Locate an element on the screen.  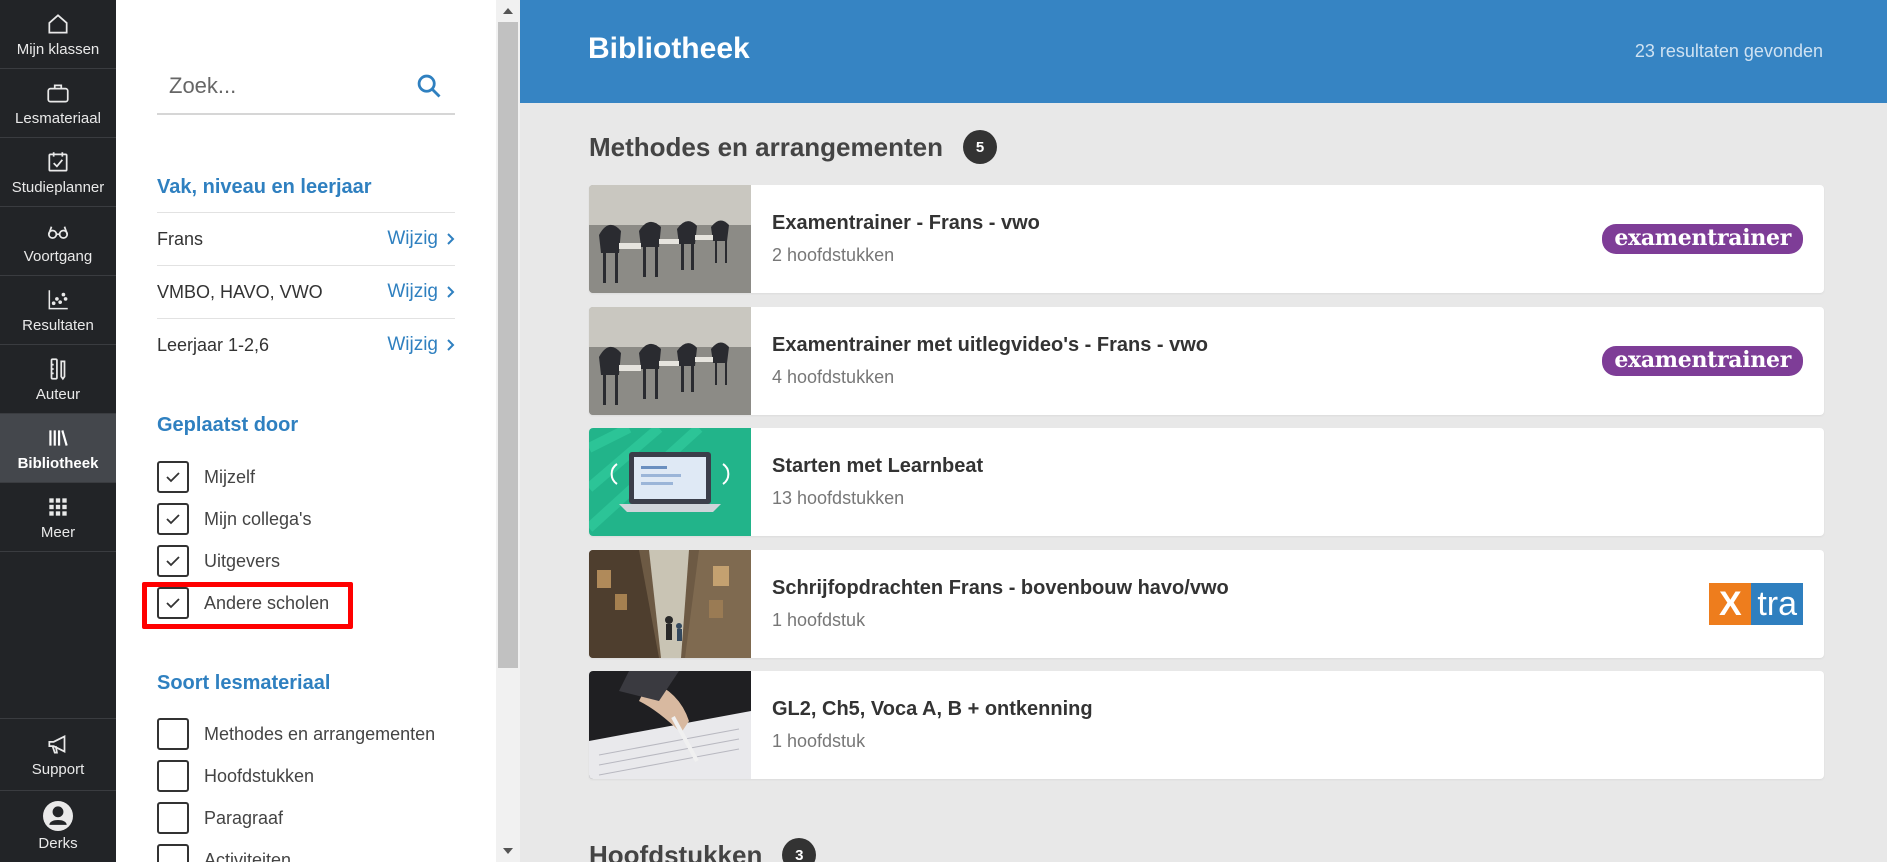
count-badge: 3 is located at coordinates (799, 850).